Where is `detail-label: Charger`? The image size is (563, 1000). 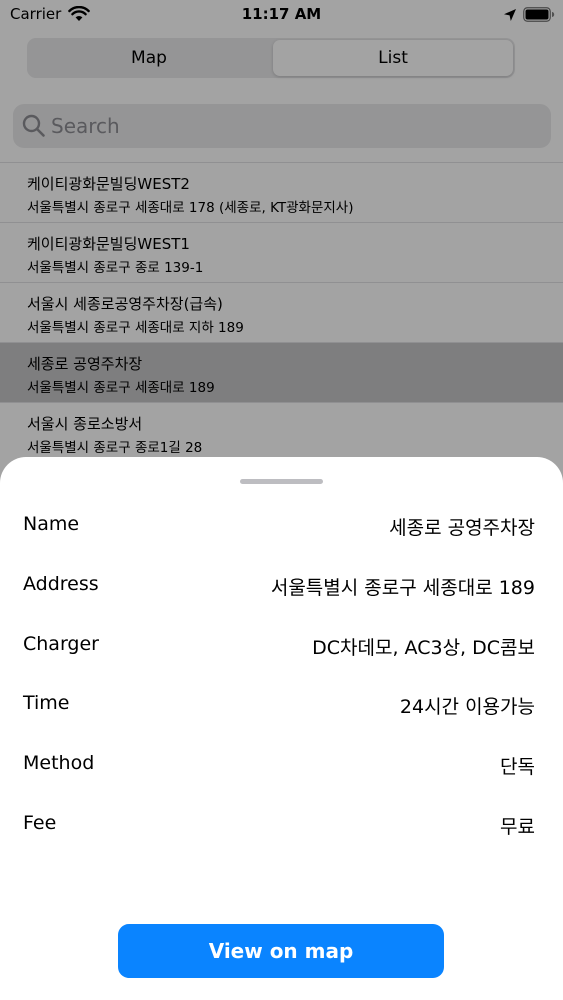
detail-label: Charger is located at coordinates (61, 644).